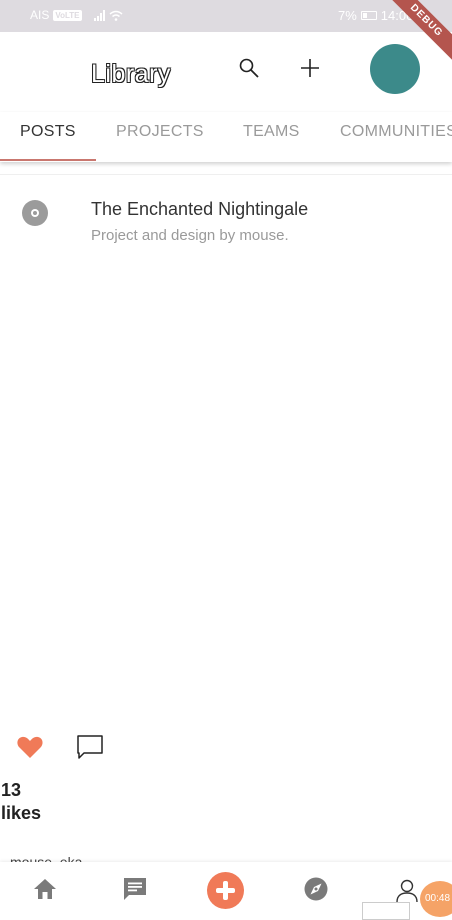 Image resolution: width=452 pixels, height=920 pixels. What do you see at coordinates (395, 69) in the screenshot?
I see `avatar` at bounding box center [395, 69].